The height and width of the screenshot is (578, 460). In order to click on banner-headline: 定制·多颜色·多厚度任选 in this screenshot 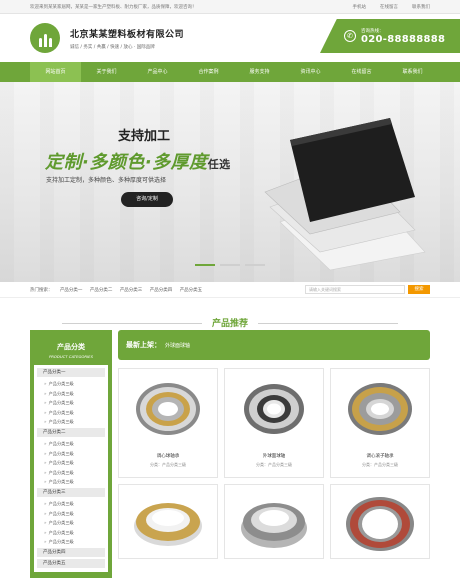, I will do `click(138, 161)`.